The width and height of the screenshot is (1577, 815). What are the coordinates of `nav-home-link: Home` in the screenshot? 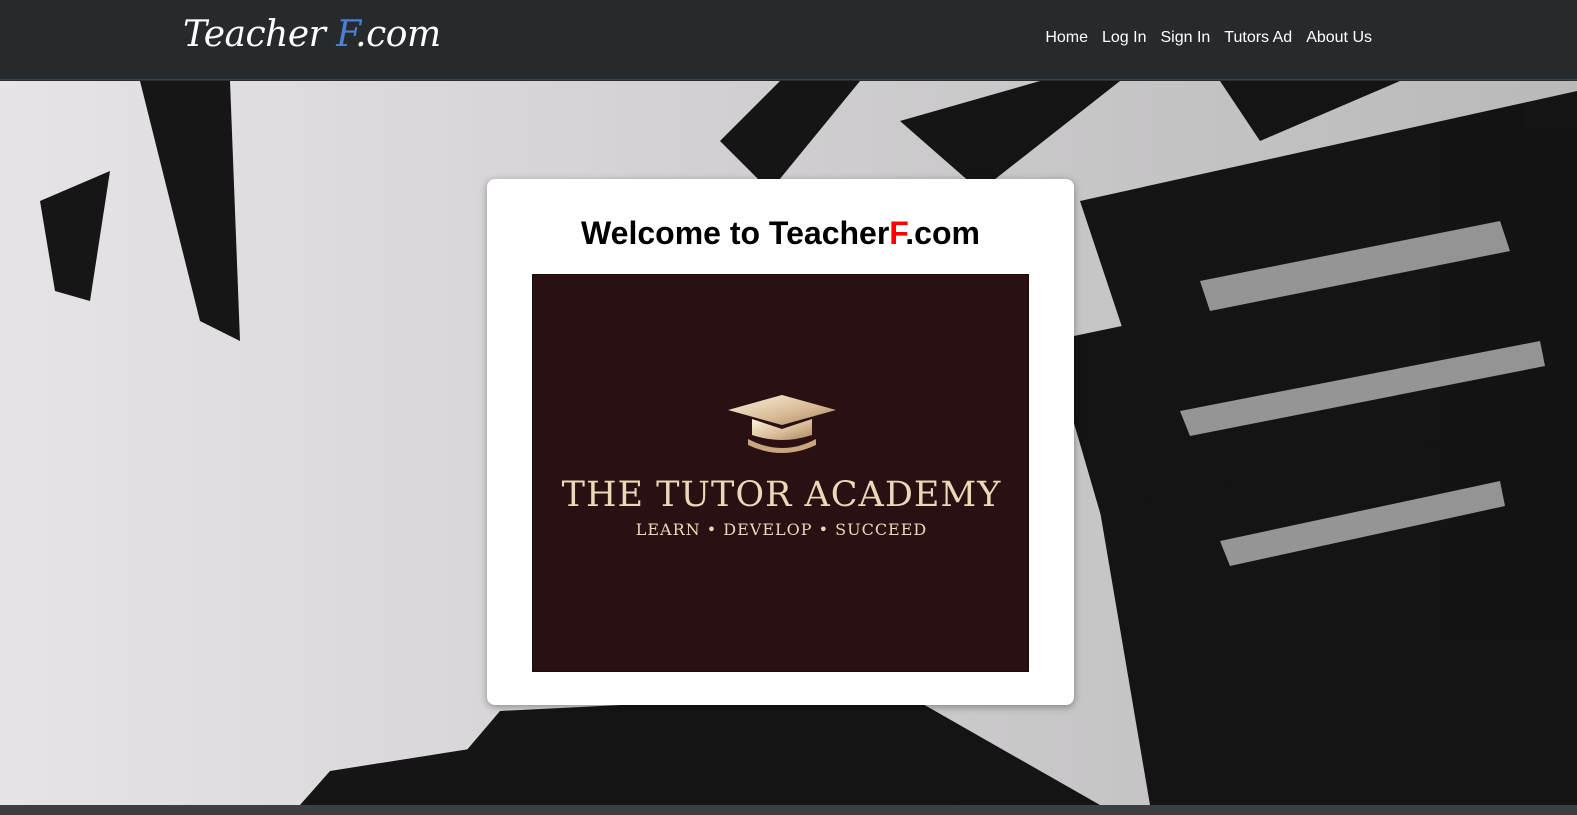 It's located at (1066, 38).